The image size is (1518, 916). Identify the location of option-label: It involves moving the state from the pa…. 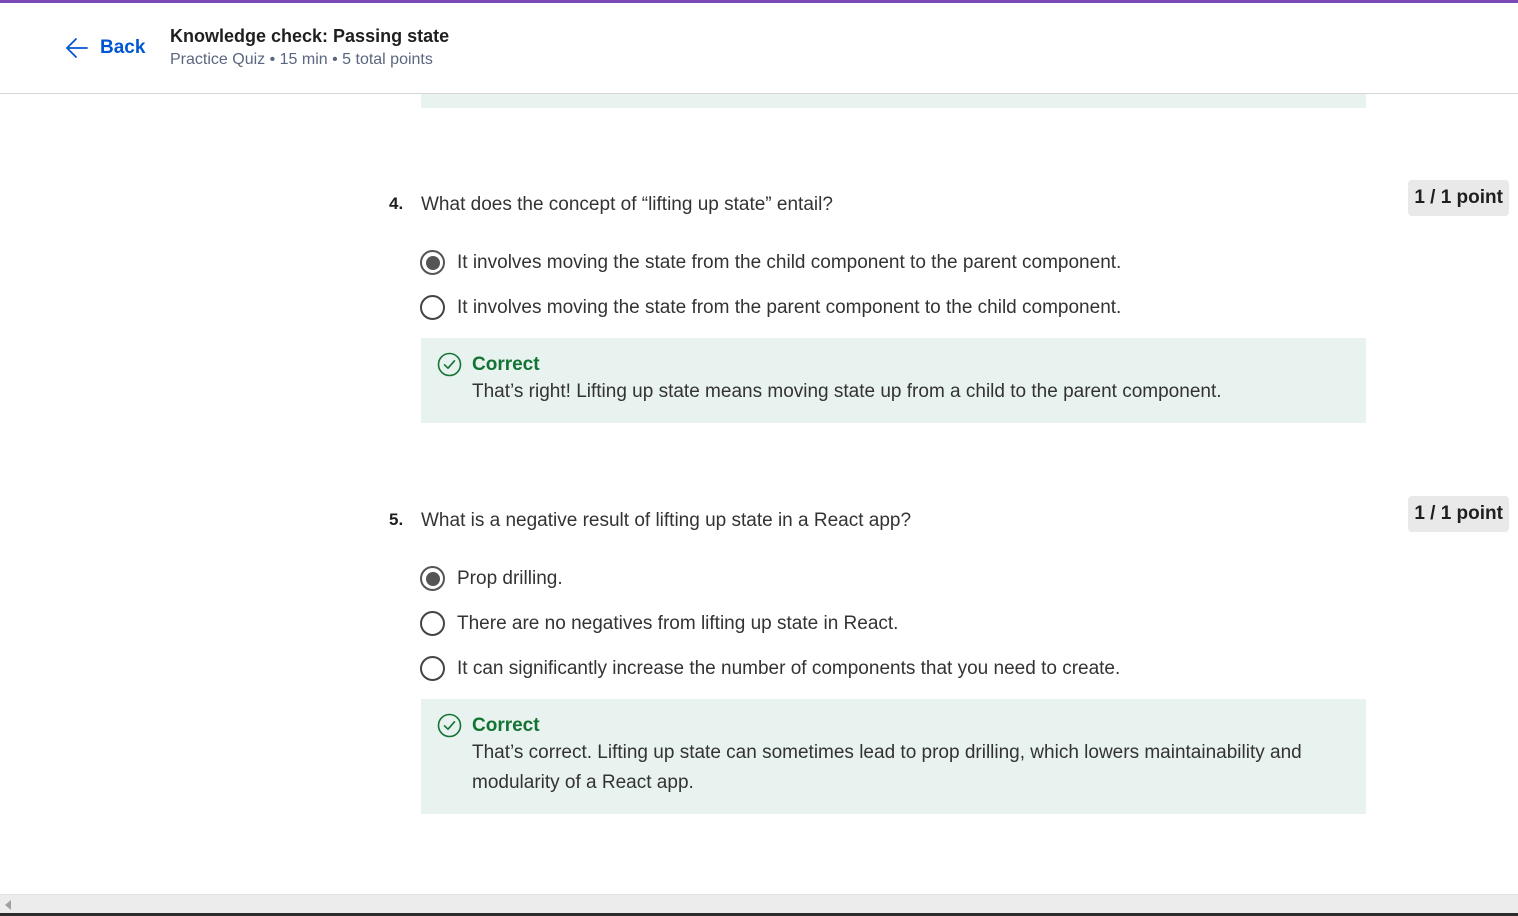
(789, 307).